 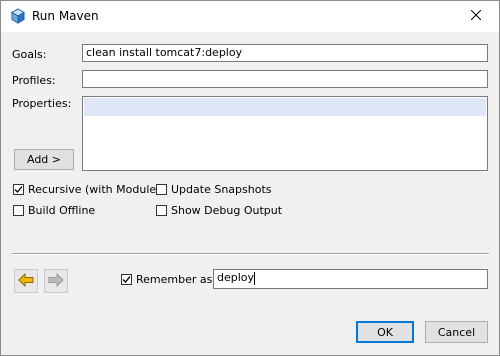 What do you see at coordinates (126, 279) in the screenshot?
I see `remember-as-checkbox` at bounding box center [126, 279].